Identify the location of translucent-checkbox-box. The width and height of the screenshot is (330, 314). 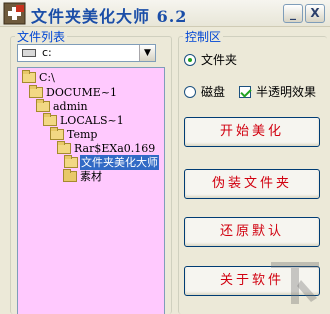
(245, 92).